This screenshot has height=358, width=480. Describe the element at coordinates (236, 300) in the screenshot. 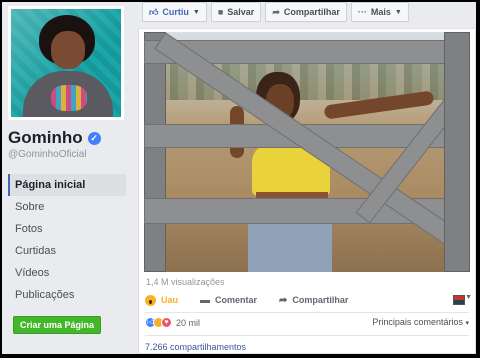

I see `comment-label: Comentar` at that location.